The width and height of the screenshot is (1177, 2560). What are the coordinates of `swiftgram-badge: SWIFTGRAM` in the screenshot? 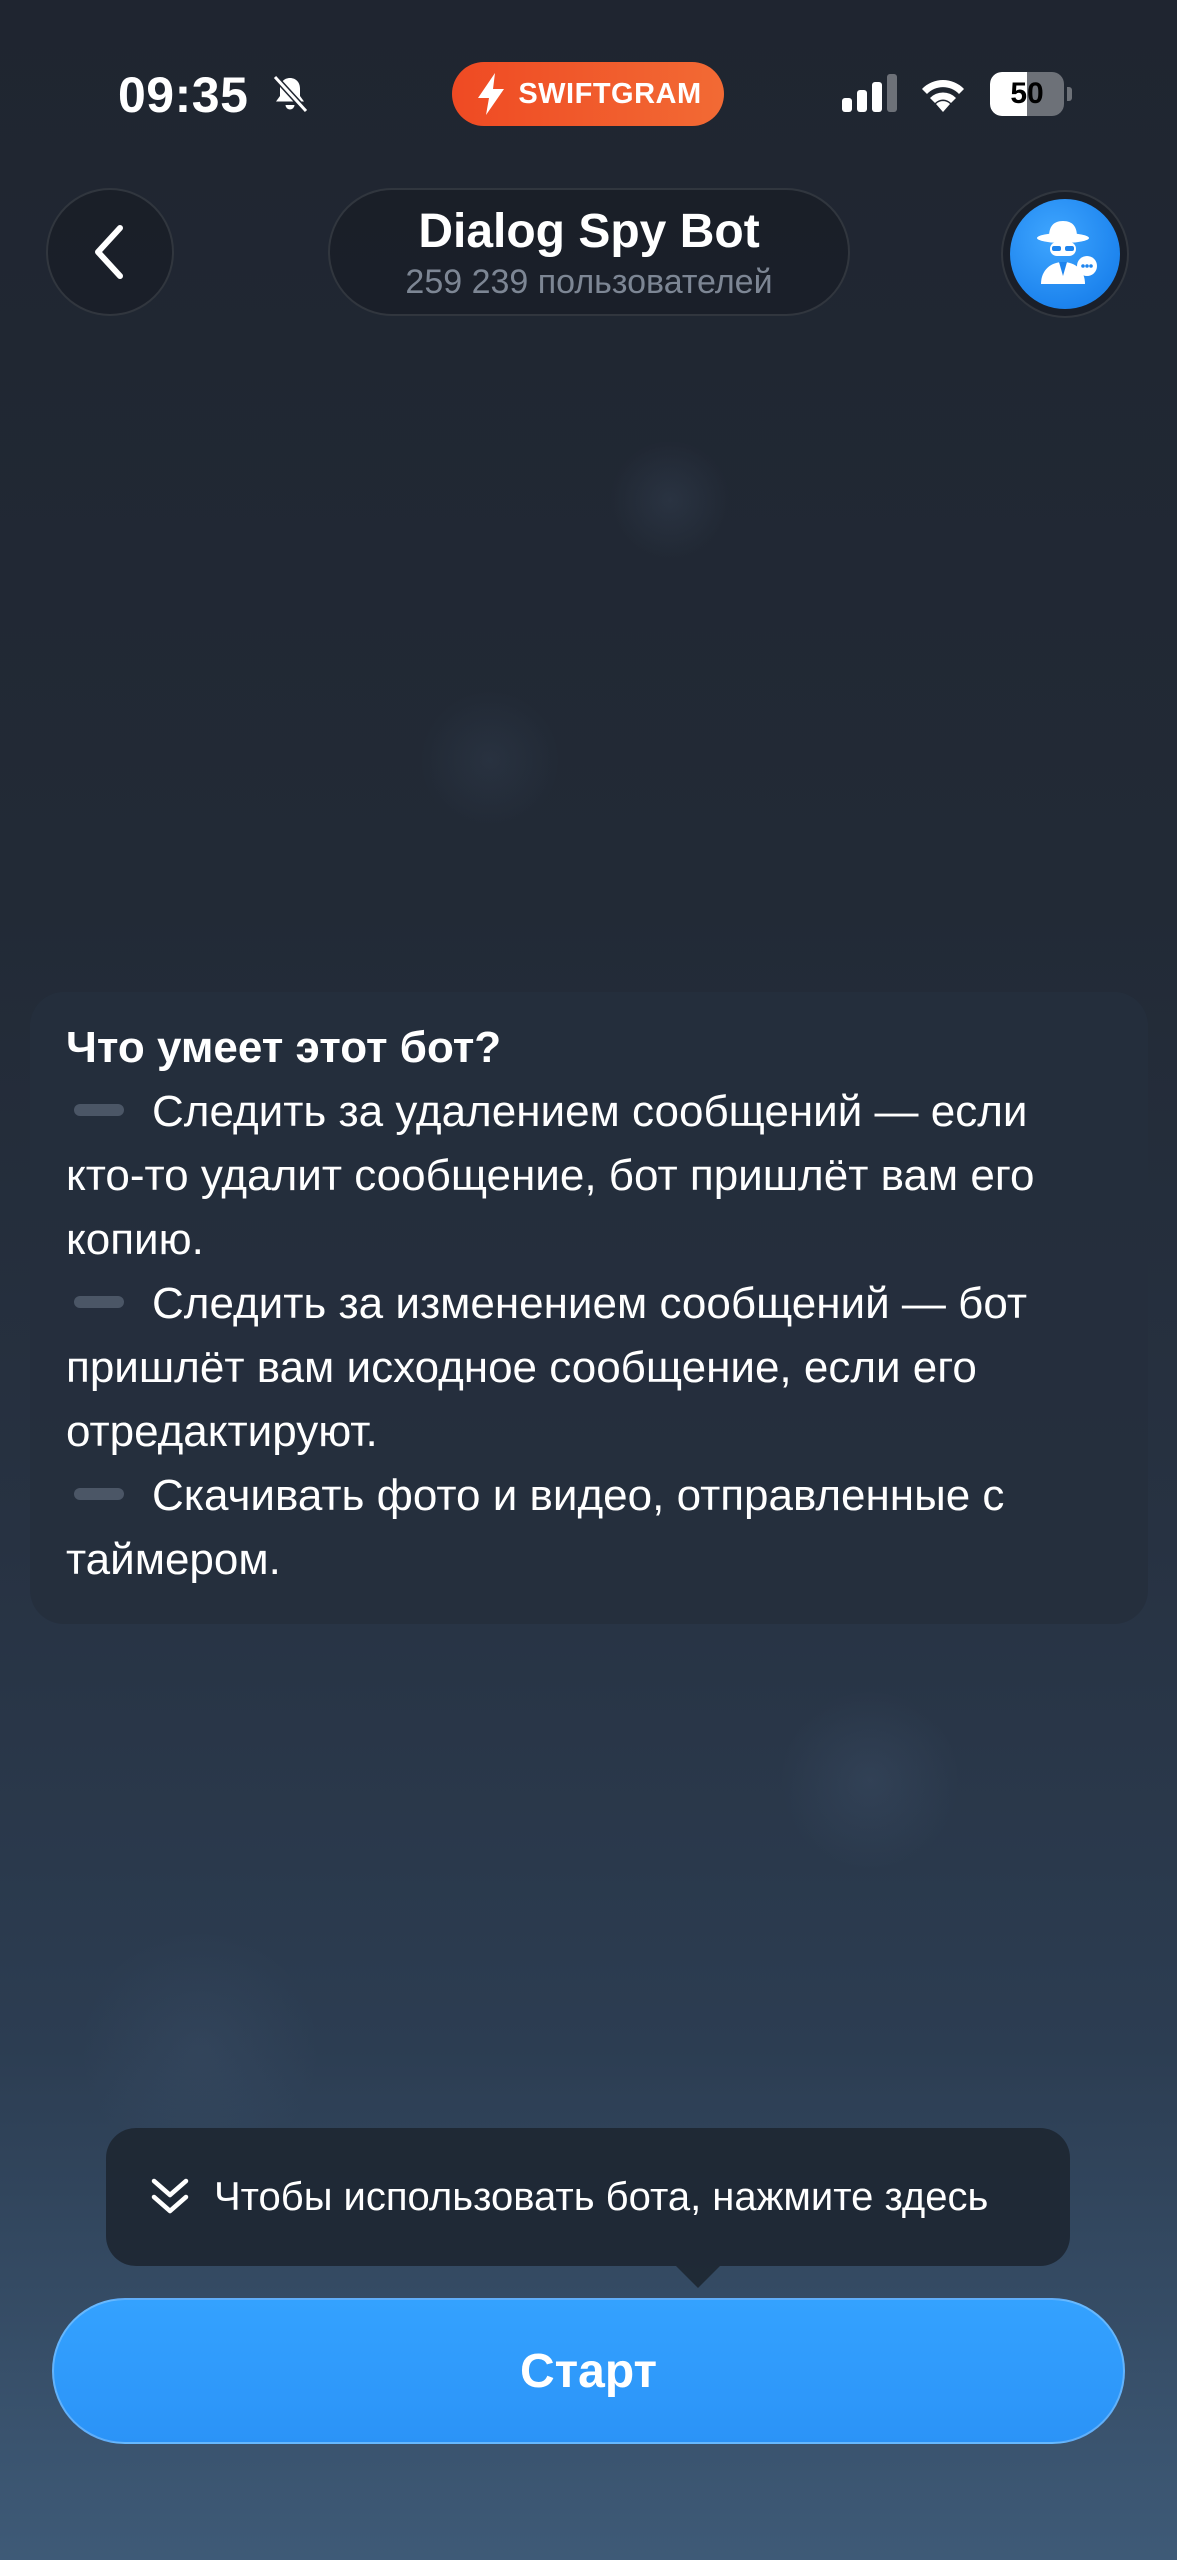 It's located at (588, 94).